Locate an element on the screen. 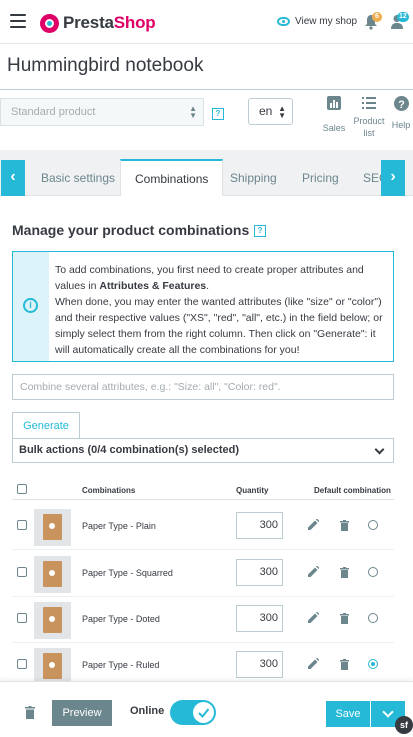 Image resolution: width=413 pixels, height=737 pixels. generate-button: Generate is located at coordinates (46, 425).